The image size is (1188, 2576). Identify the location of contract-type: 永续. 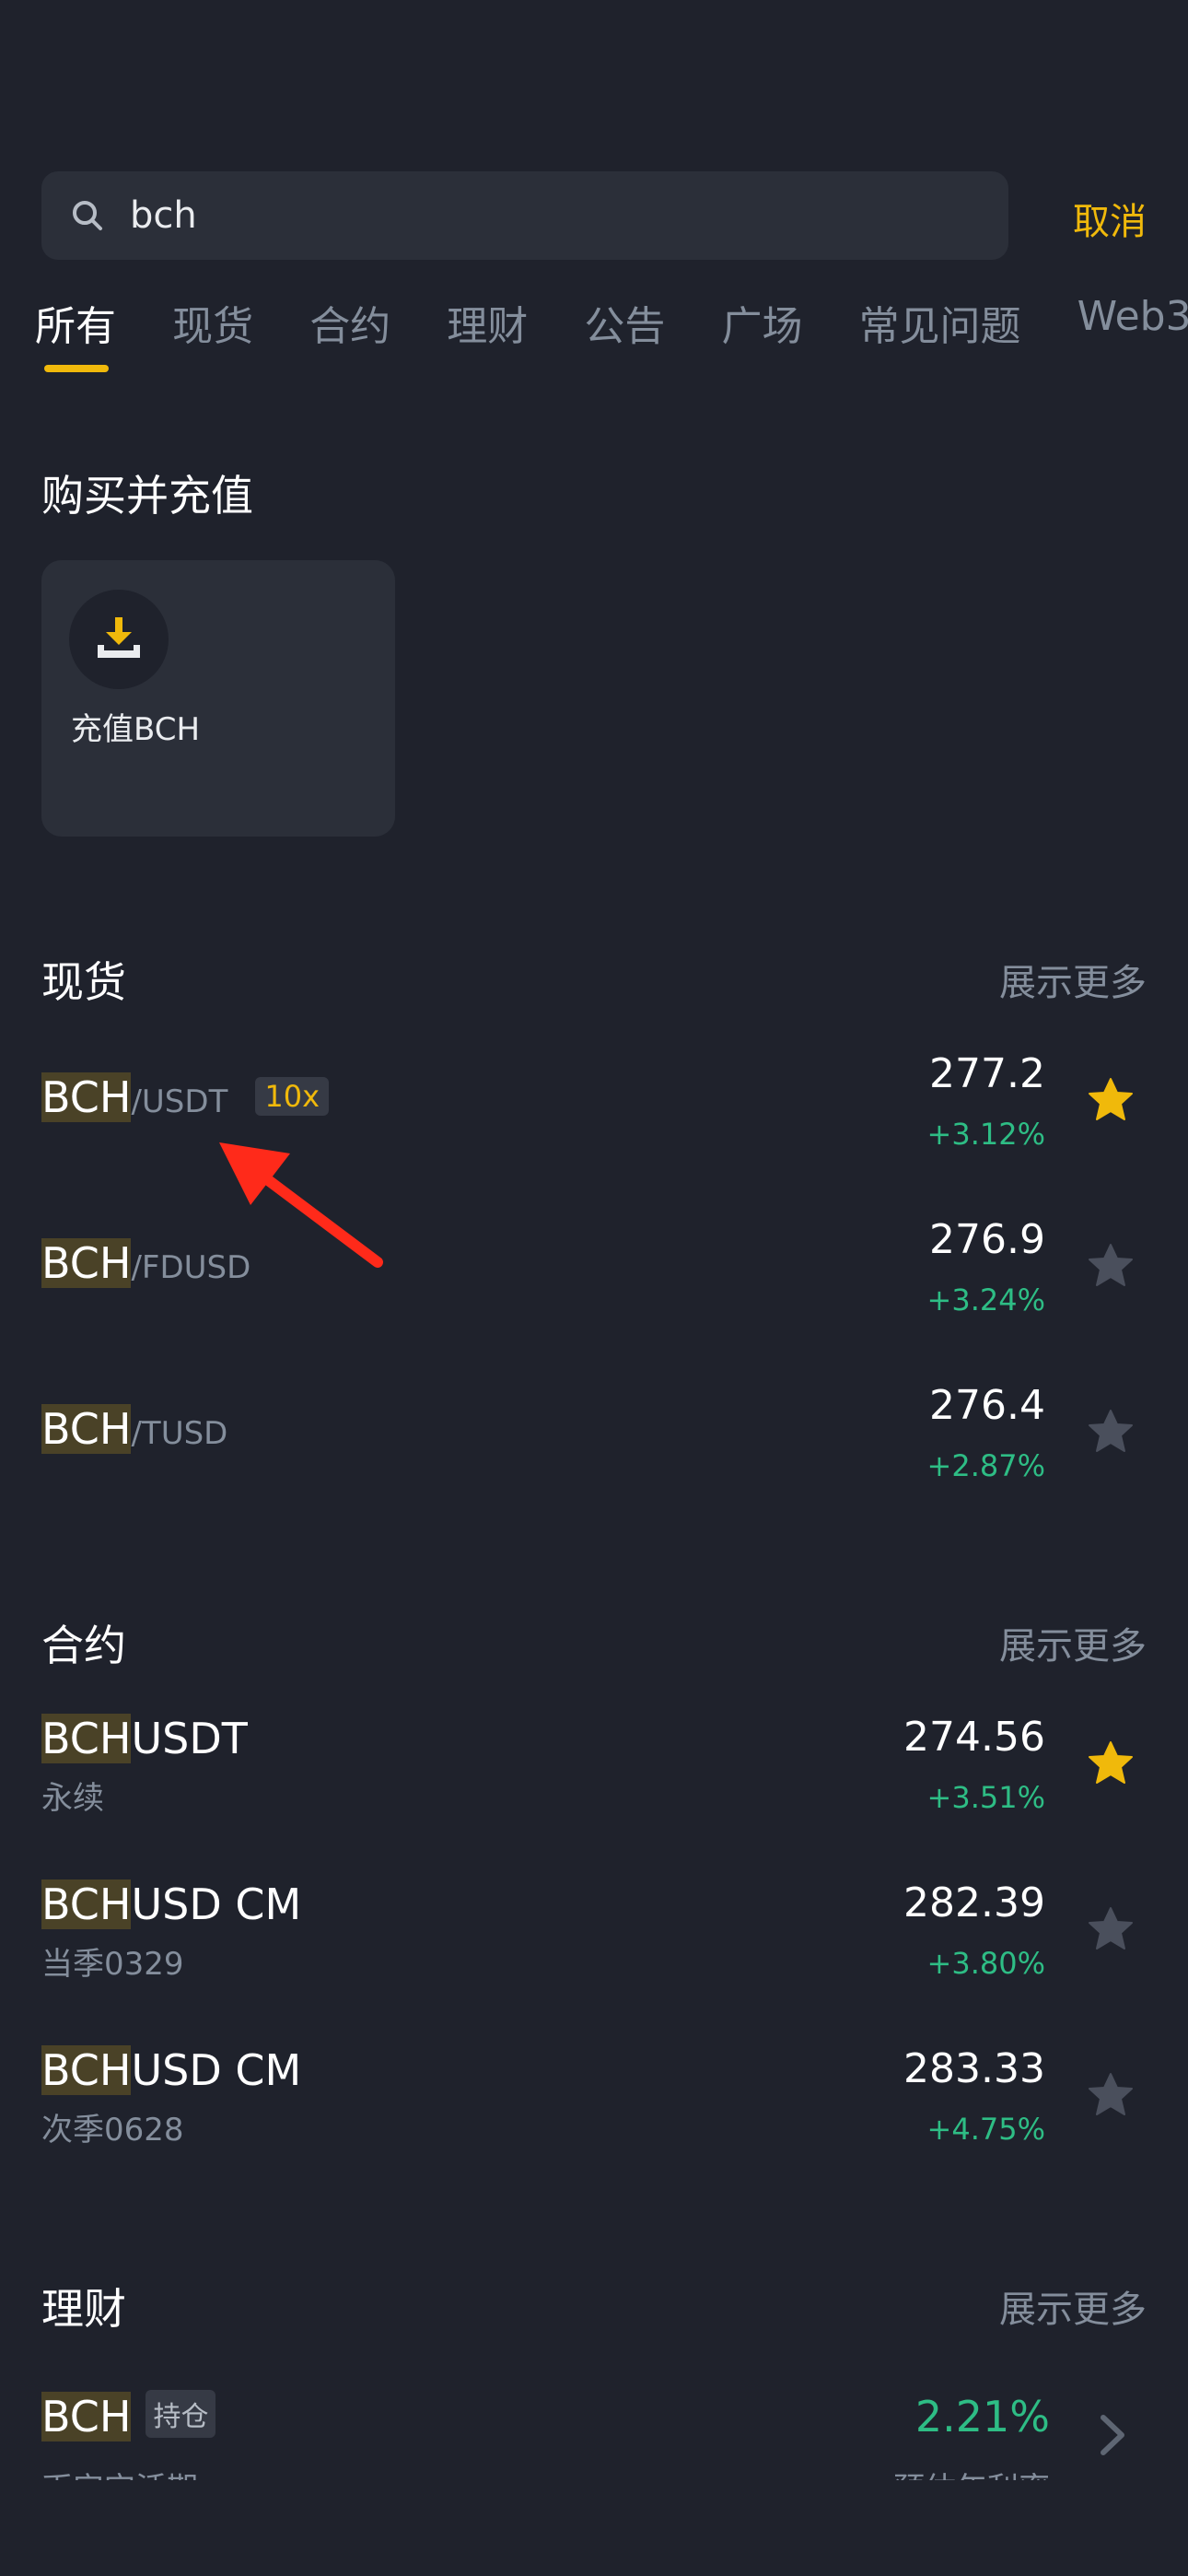
(72, 1798).